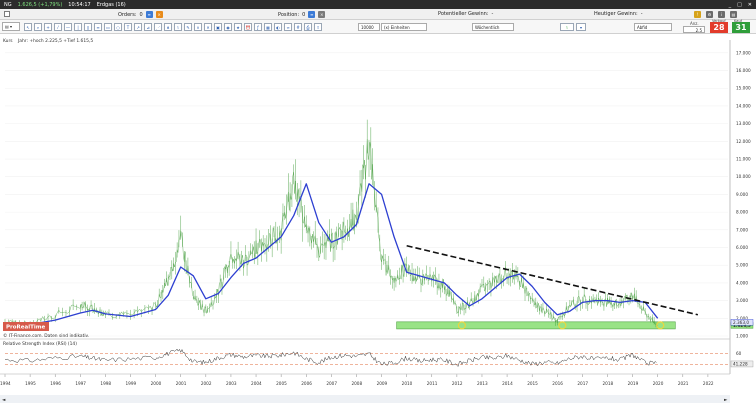  I want to click on x-tick-label: 2004, so click(256, 383).